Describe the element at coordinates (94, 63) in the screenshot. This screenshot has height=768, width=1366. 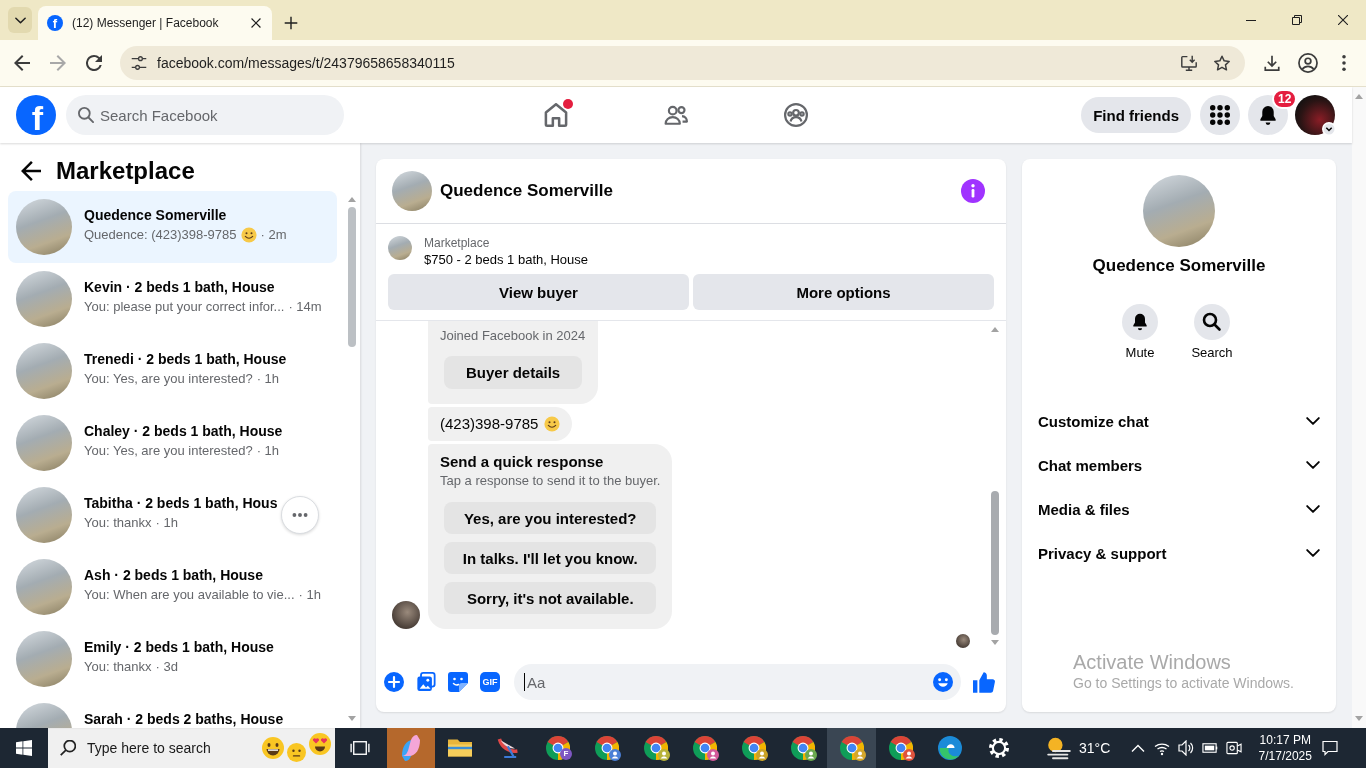
I see `reload-icon` at that location.